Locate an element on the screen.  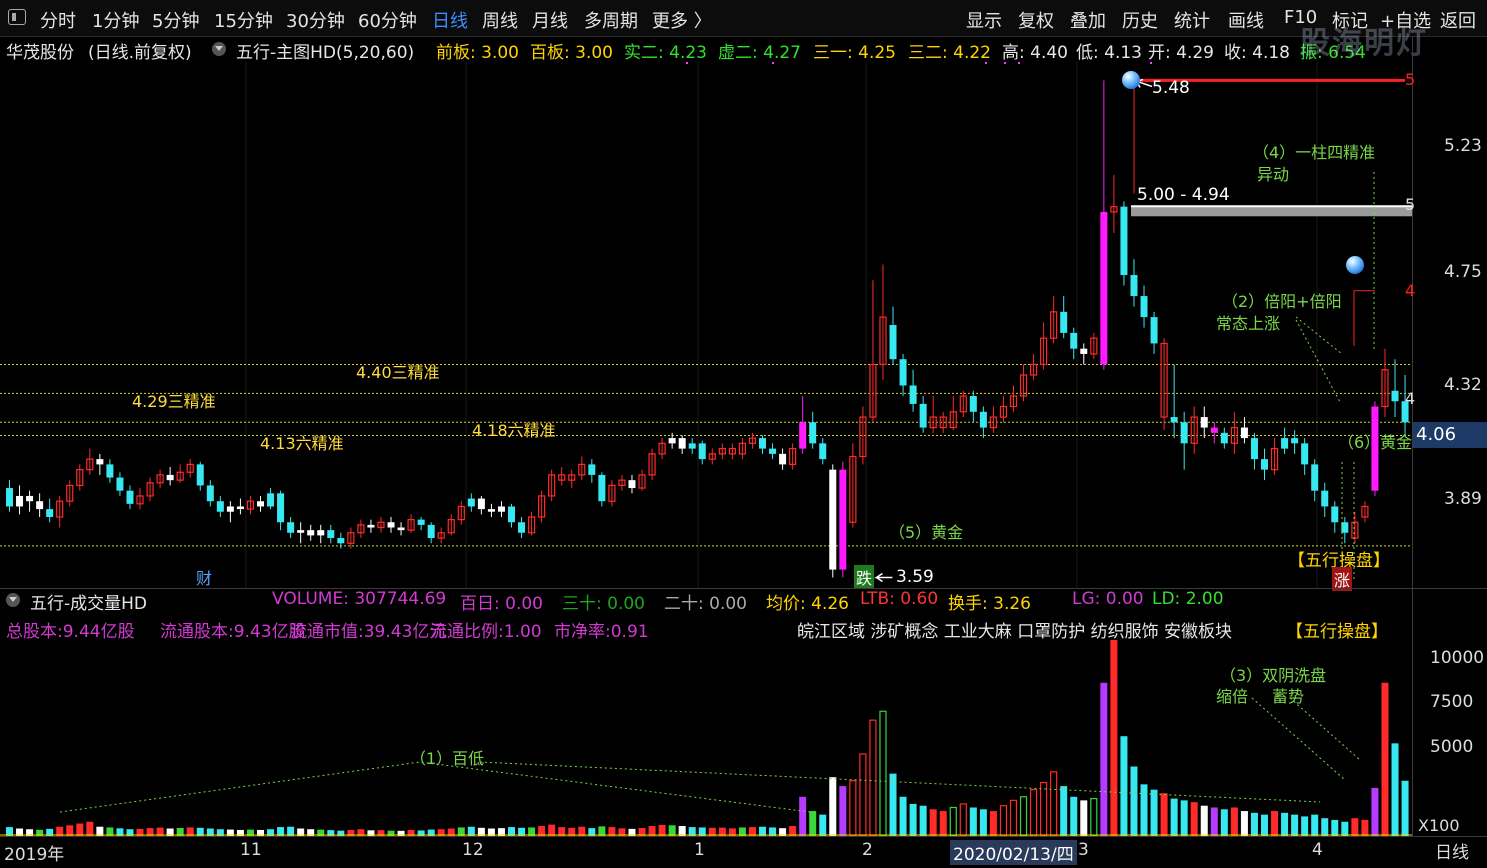
volume-indicator-name: 五行-成交量HD is located at coordinates (88, 601).